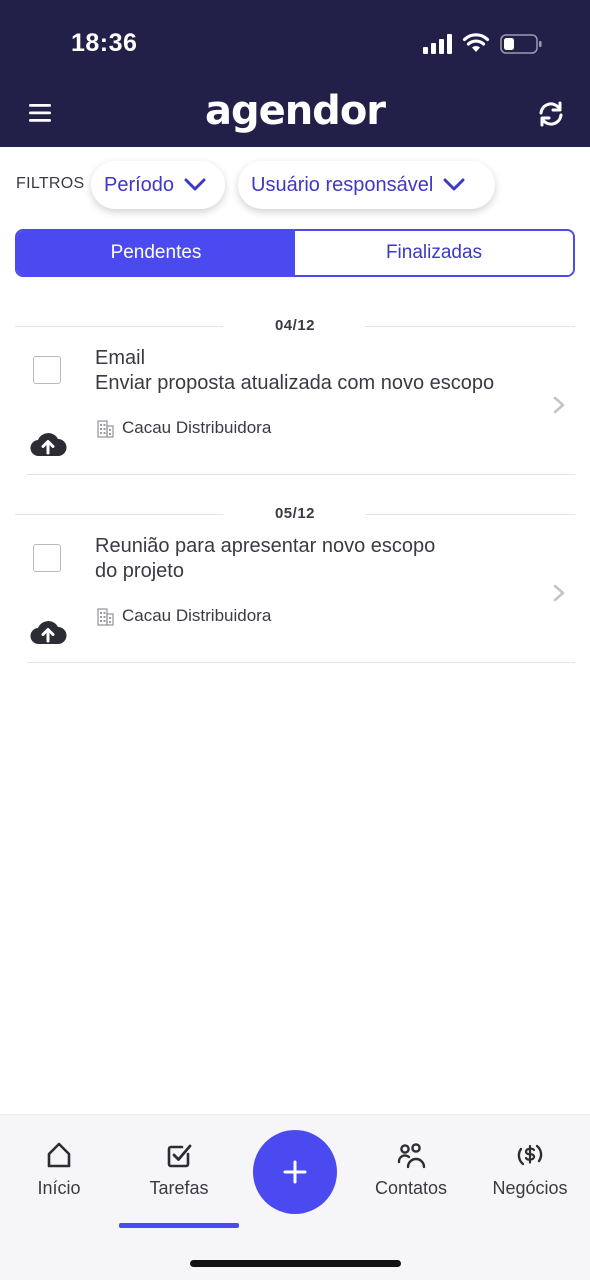 This screenshot has width=590, height=1280. Describe the element at coordinates (530, 1188) in the screenshot. I see `tab-negocios-label: Negócios` at that location.